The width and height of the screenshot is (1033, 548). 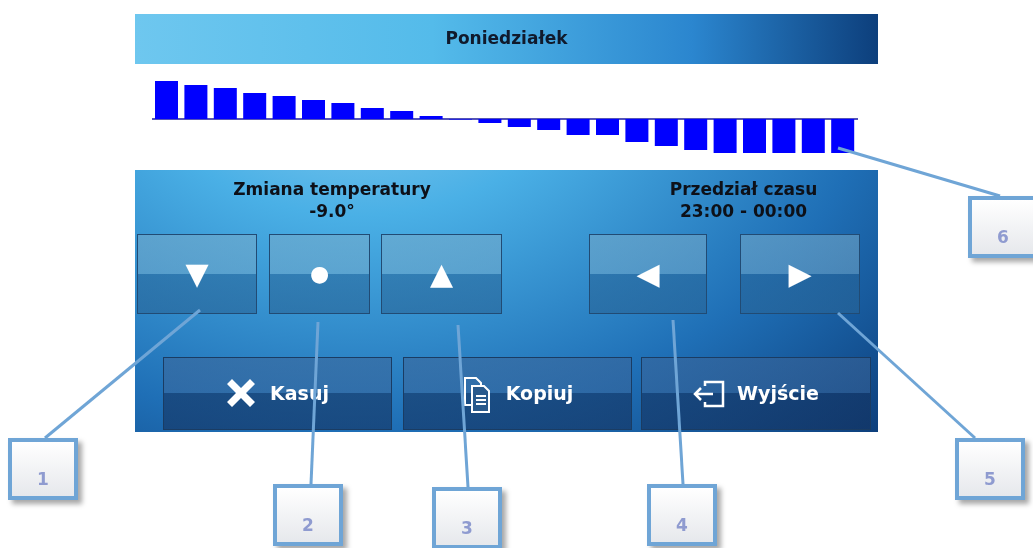 I want to click on copy-button: Kopiuj, so click(x=517, y=393).